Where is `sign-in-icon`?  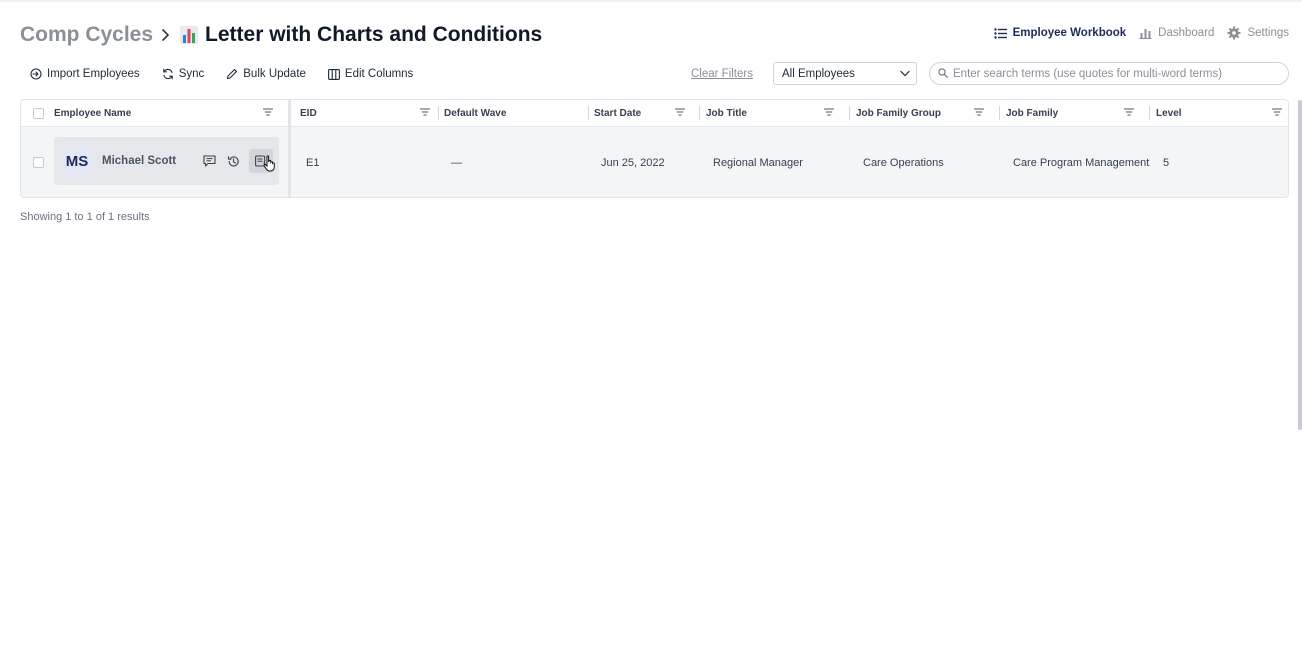 sign-in-icon is located at coordinates (36, 74).